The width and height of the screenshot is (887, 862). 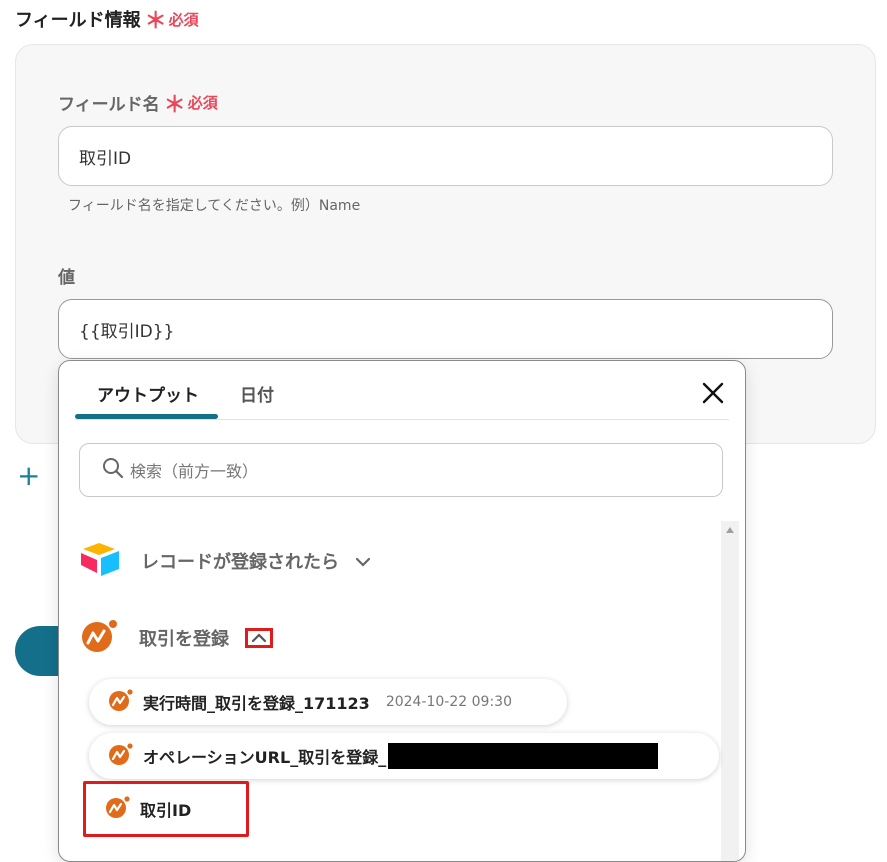 I want to click on group-register-transaction: 取引を登録, so click(x=176, y=638).